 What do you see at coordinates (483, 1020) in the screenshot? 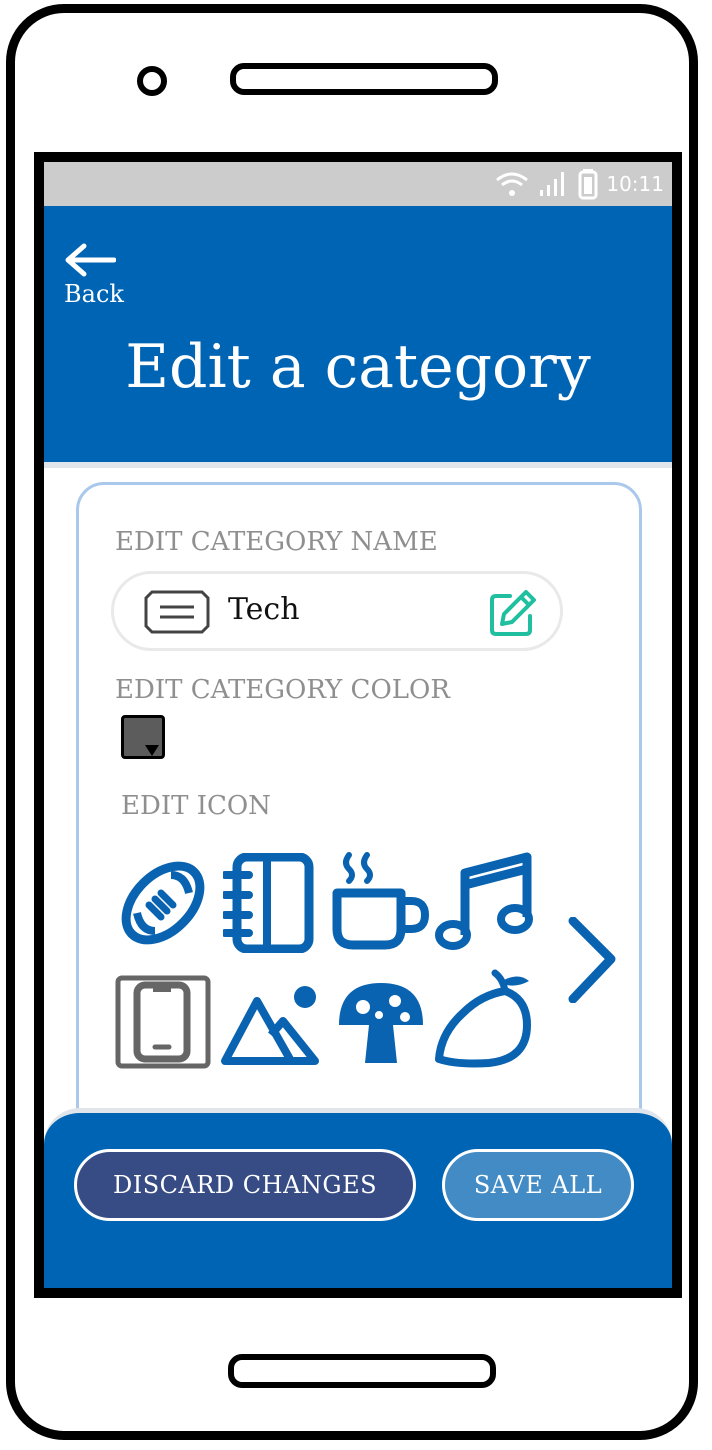
I see `mango-icon` at bounding box center [483, 1020].